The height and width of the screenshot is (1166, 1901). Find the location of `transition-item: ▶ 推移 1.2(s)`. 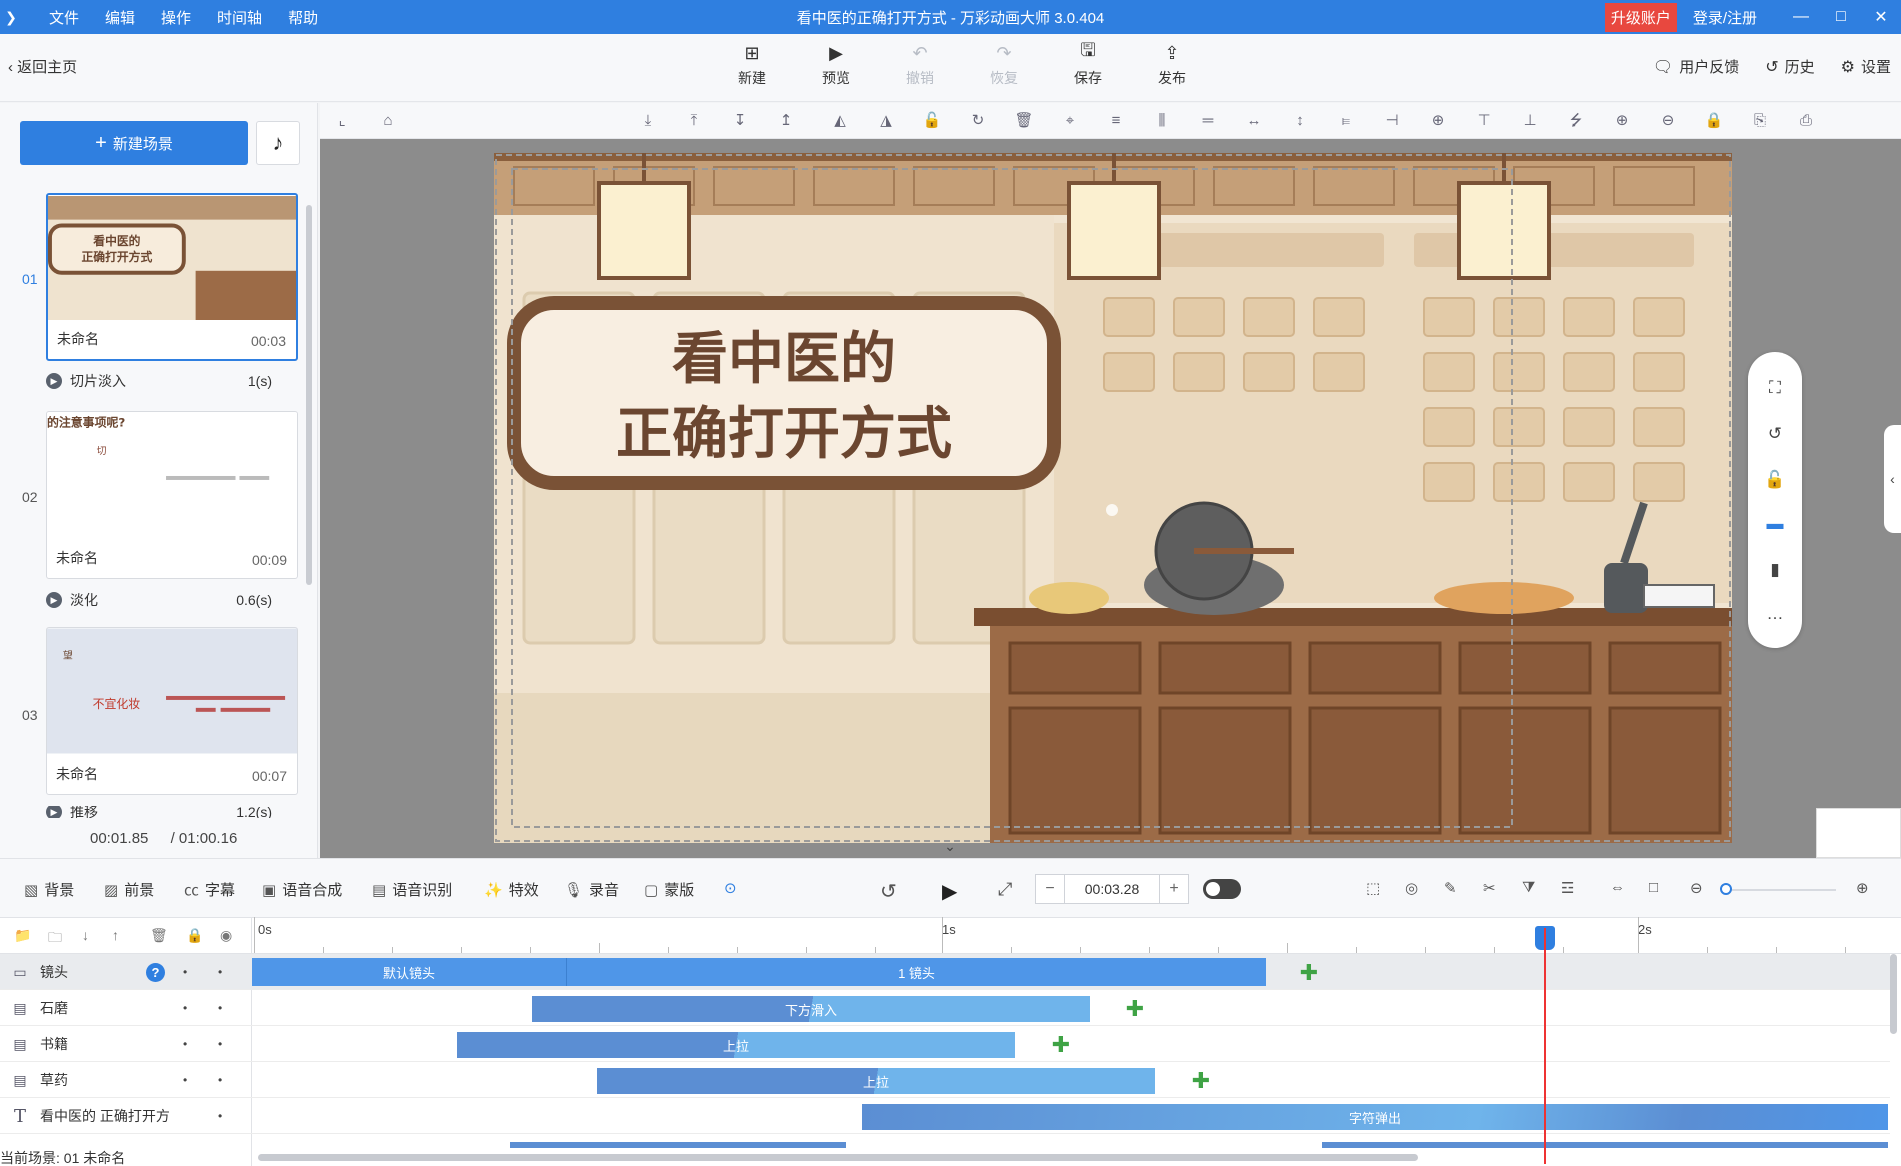

transition-item: ▶ 推移 1.2(s) is located at coordinates (159, 812).